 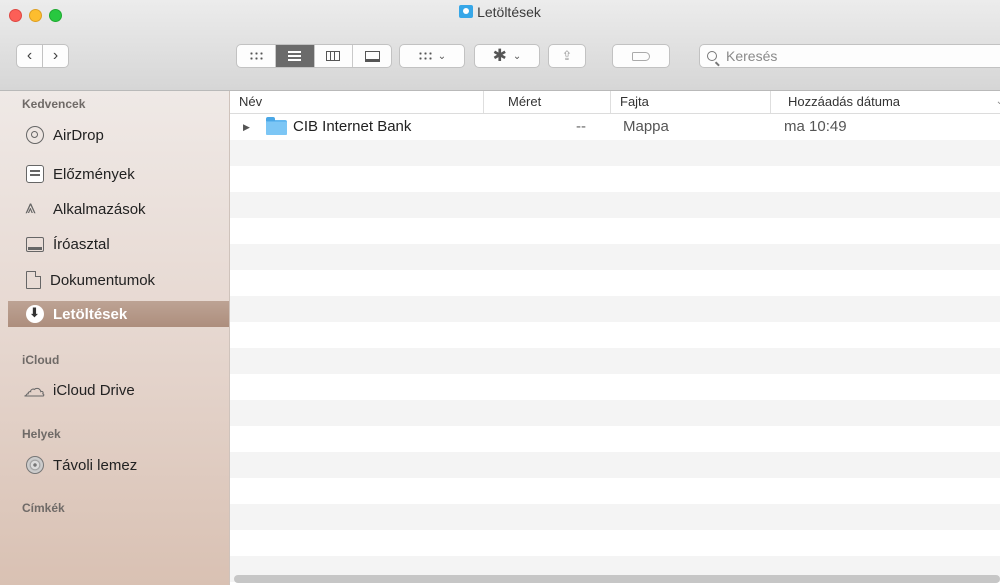 What do you see at coordinates (35, 314) in the screenshot?
I see `downloads-icon` at bounding box center [35, 314].